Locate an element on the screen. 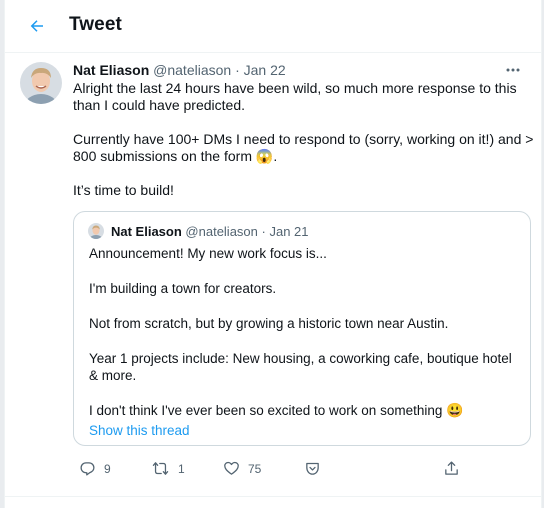  more-icon is located at coordinates (513, 70).